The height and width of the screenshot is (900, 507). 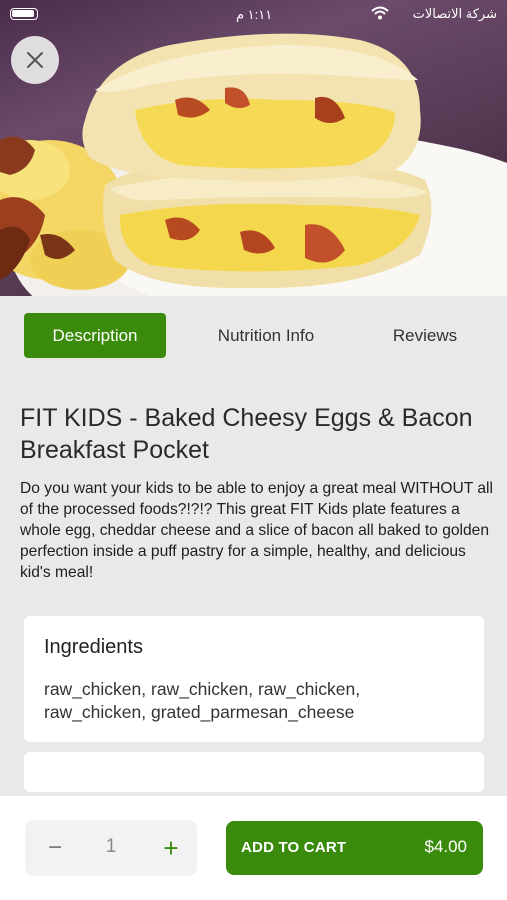 What do you see at coordinates (24, 14) in the screenshot?
I see `battery-icon` at bounding box center [24, 14].